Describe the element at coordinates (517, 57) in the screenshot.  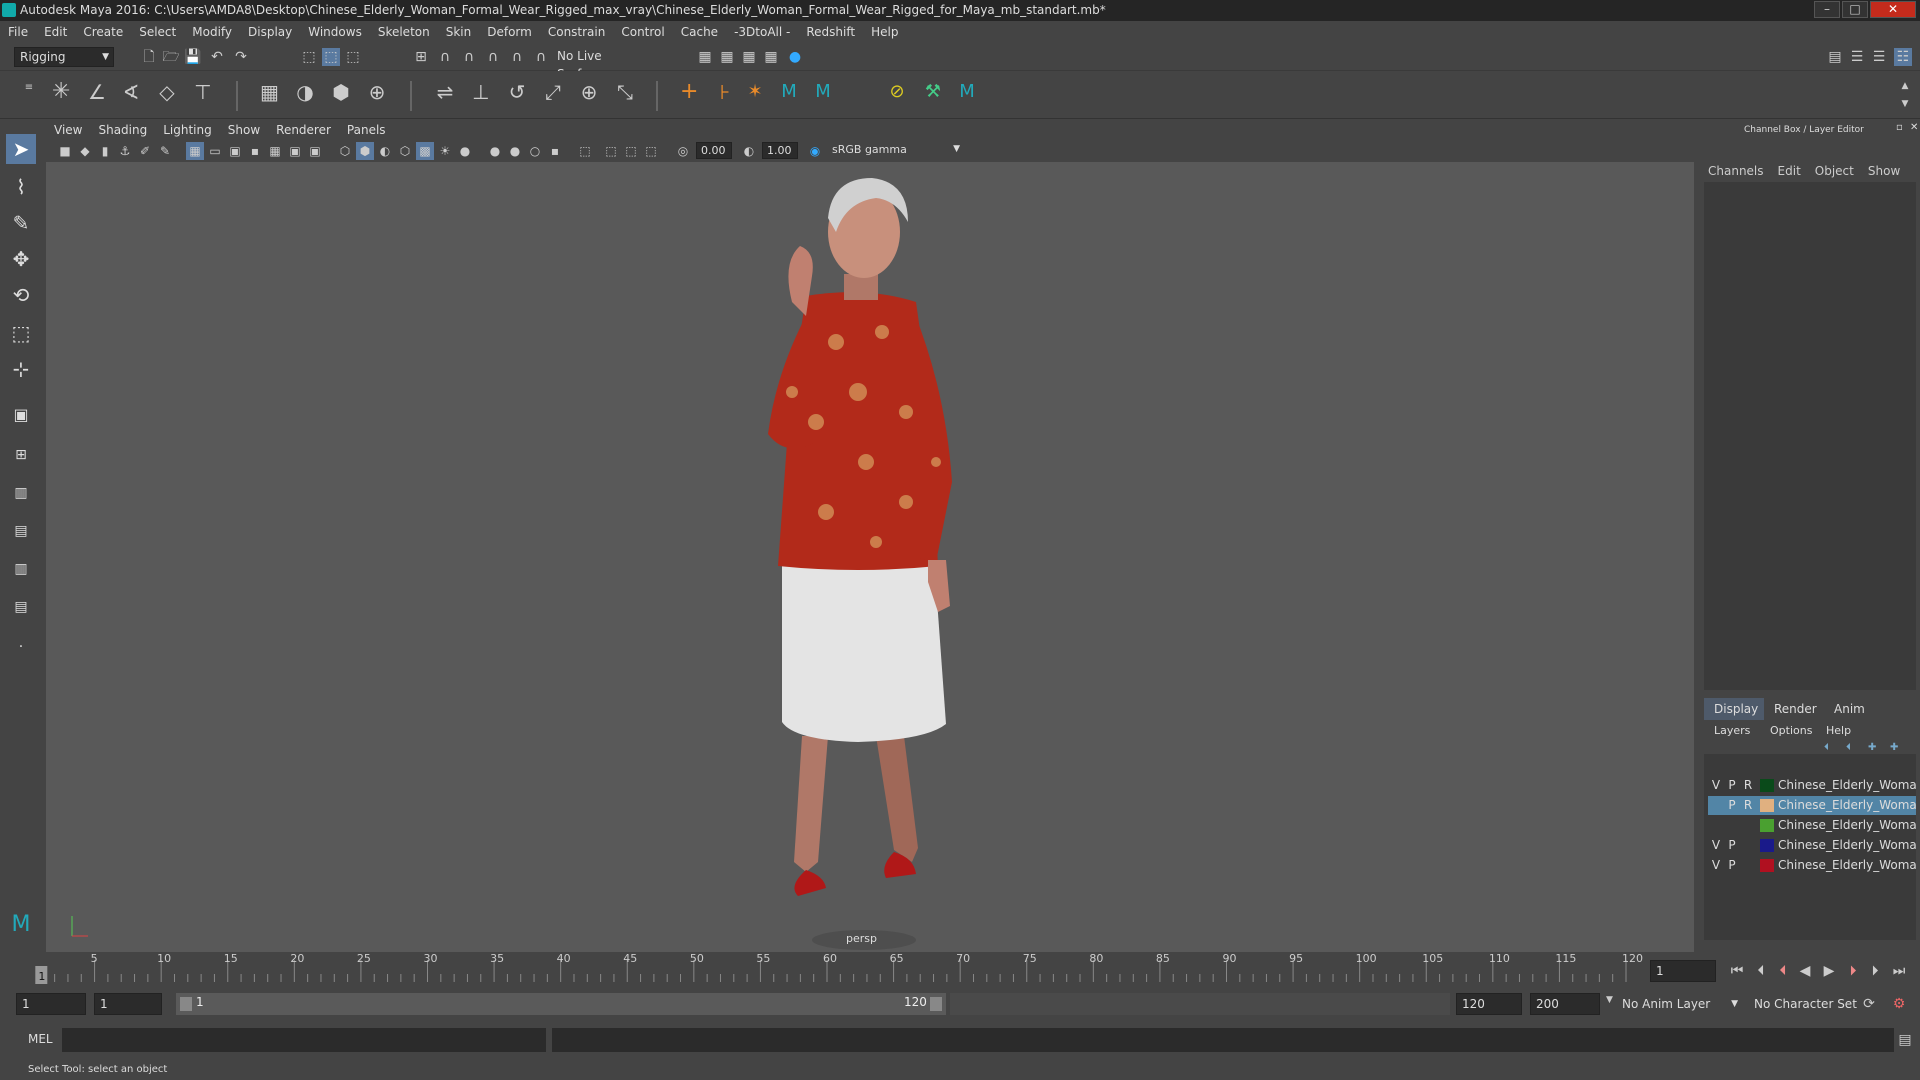
I see `snap-surface-icon: ∩` at that location.